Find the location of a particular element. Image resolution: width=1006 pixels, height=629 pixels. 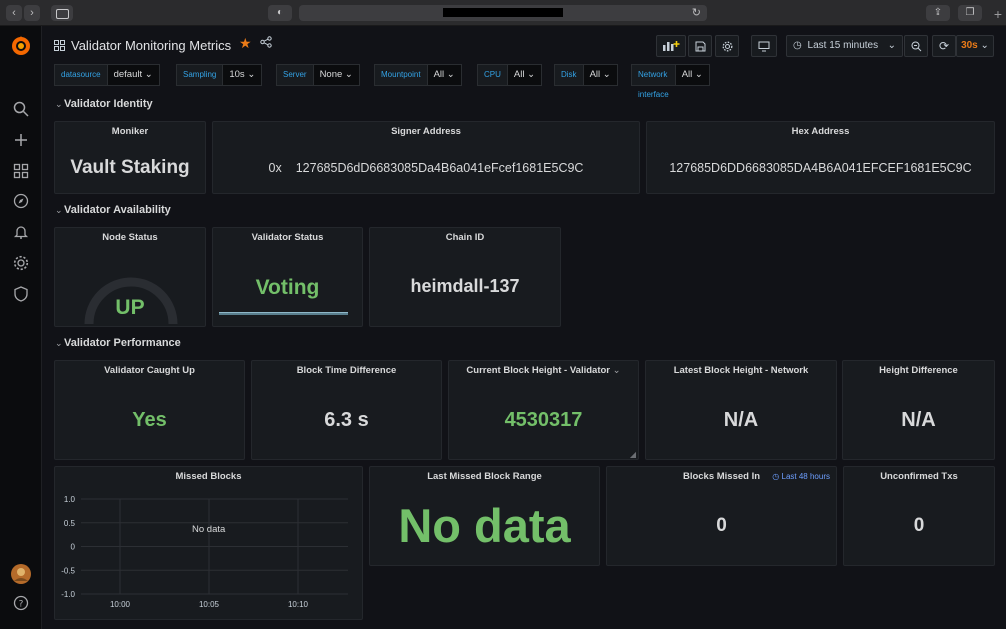

panel-unconfirmed-txs: Unconfirmed Txs 0 is located at coordinates (919, 516).